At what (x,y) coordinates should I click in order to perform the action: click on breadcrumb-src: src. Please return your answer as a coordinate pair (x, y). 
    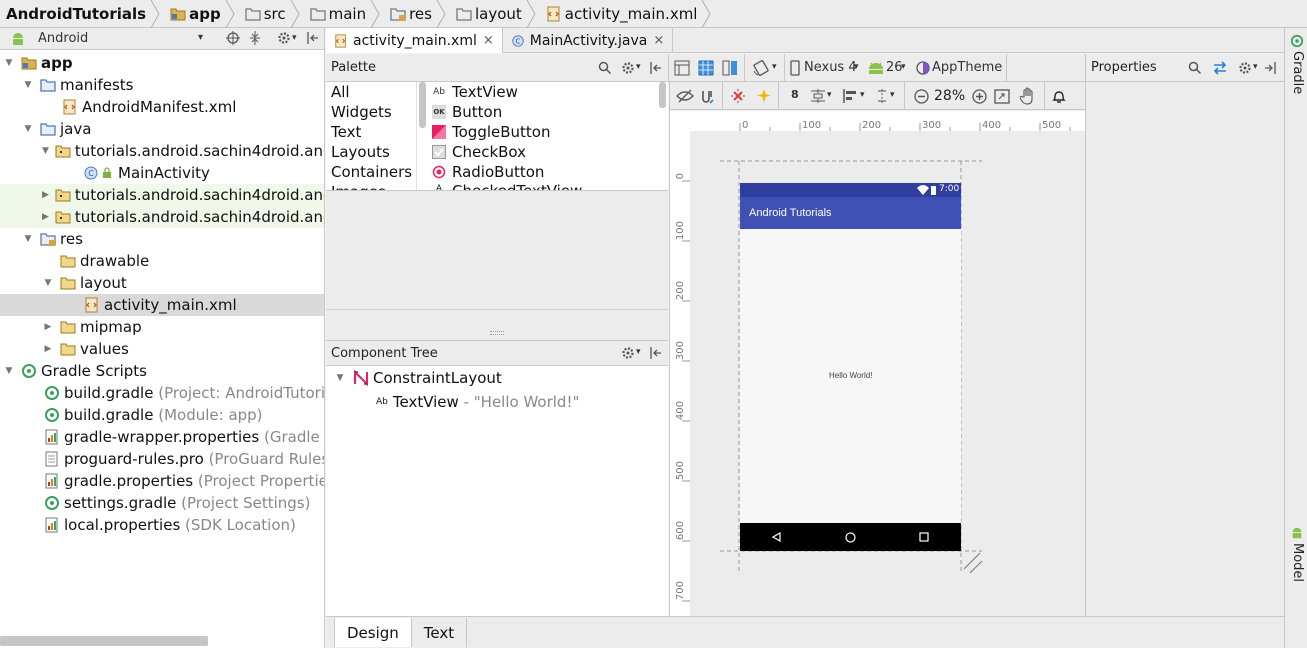
    Looking at the image, I should click on (271, 14).